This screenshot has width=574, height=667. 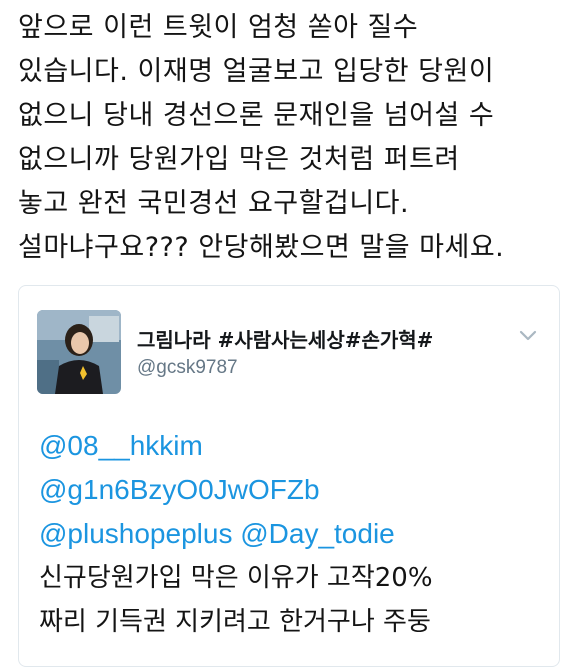 I want to click on quoted-tweet-line: 짜리 기득권 지키려고 한거구나 주둥, so click(x=235, y=622).